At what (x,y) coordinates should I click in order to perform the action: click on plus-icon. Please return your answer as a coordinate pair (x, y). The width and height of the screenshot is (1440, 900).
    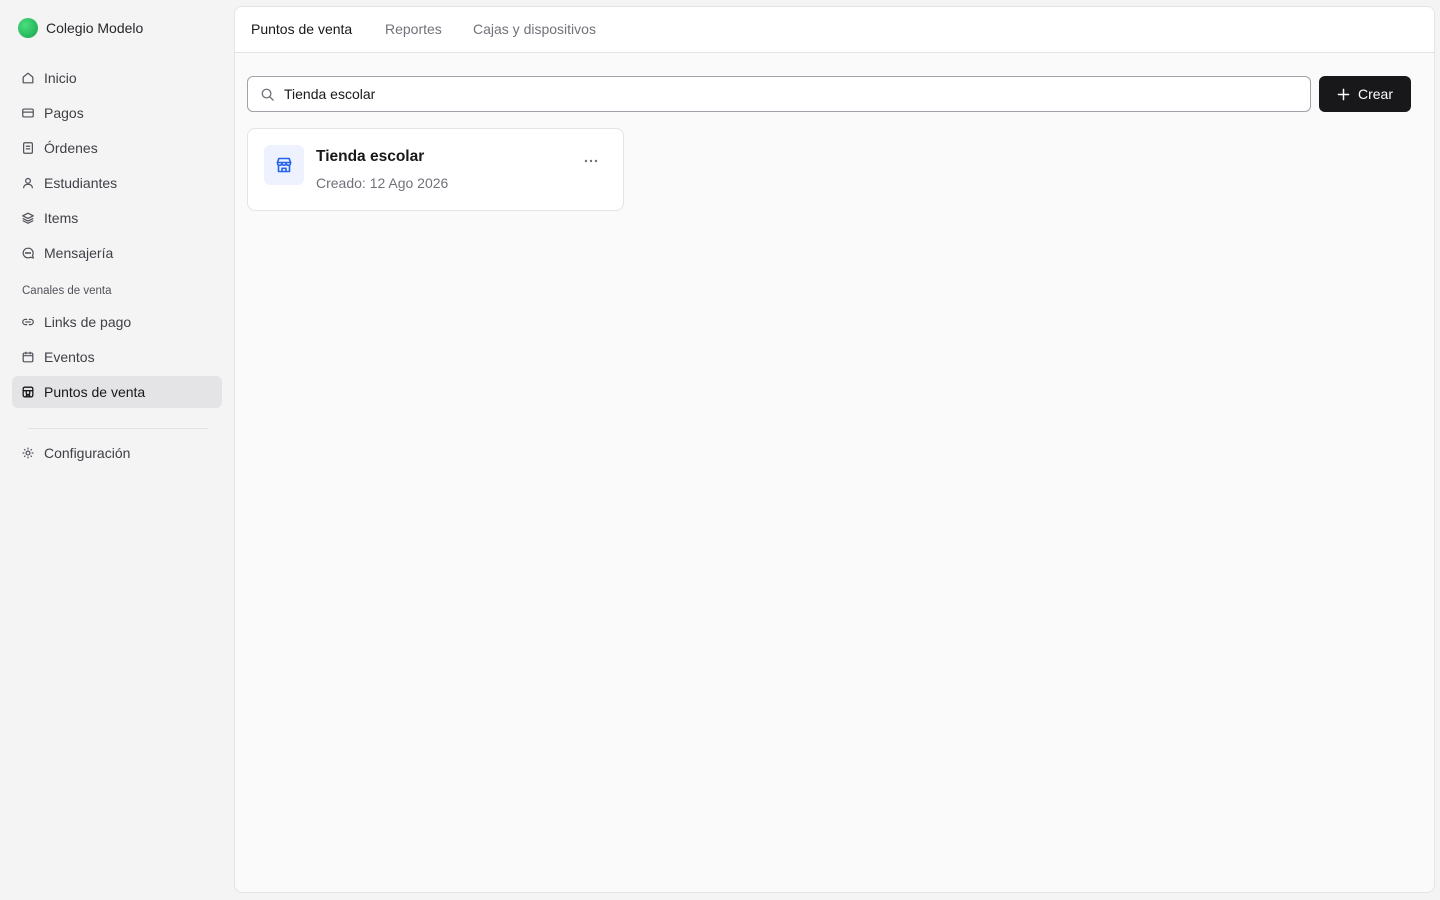
    Looking at the image, I should click on (1343, 94).